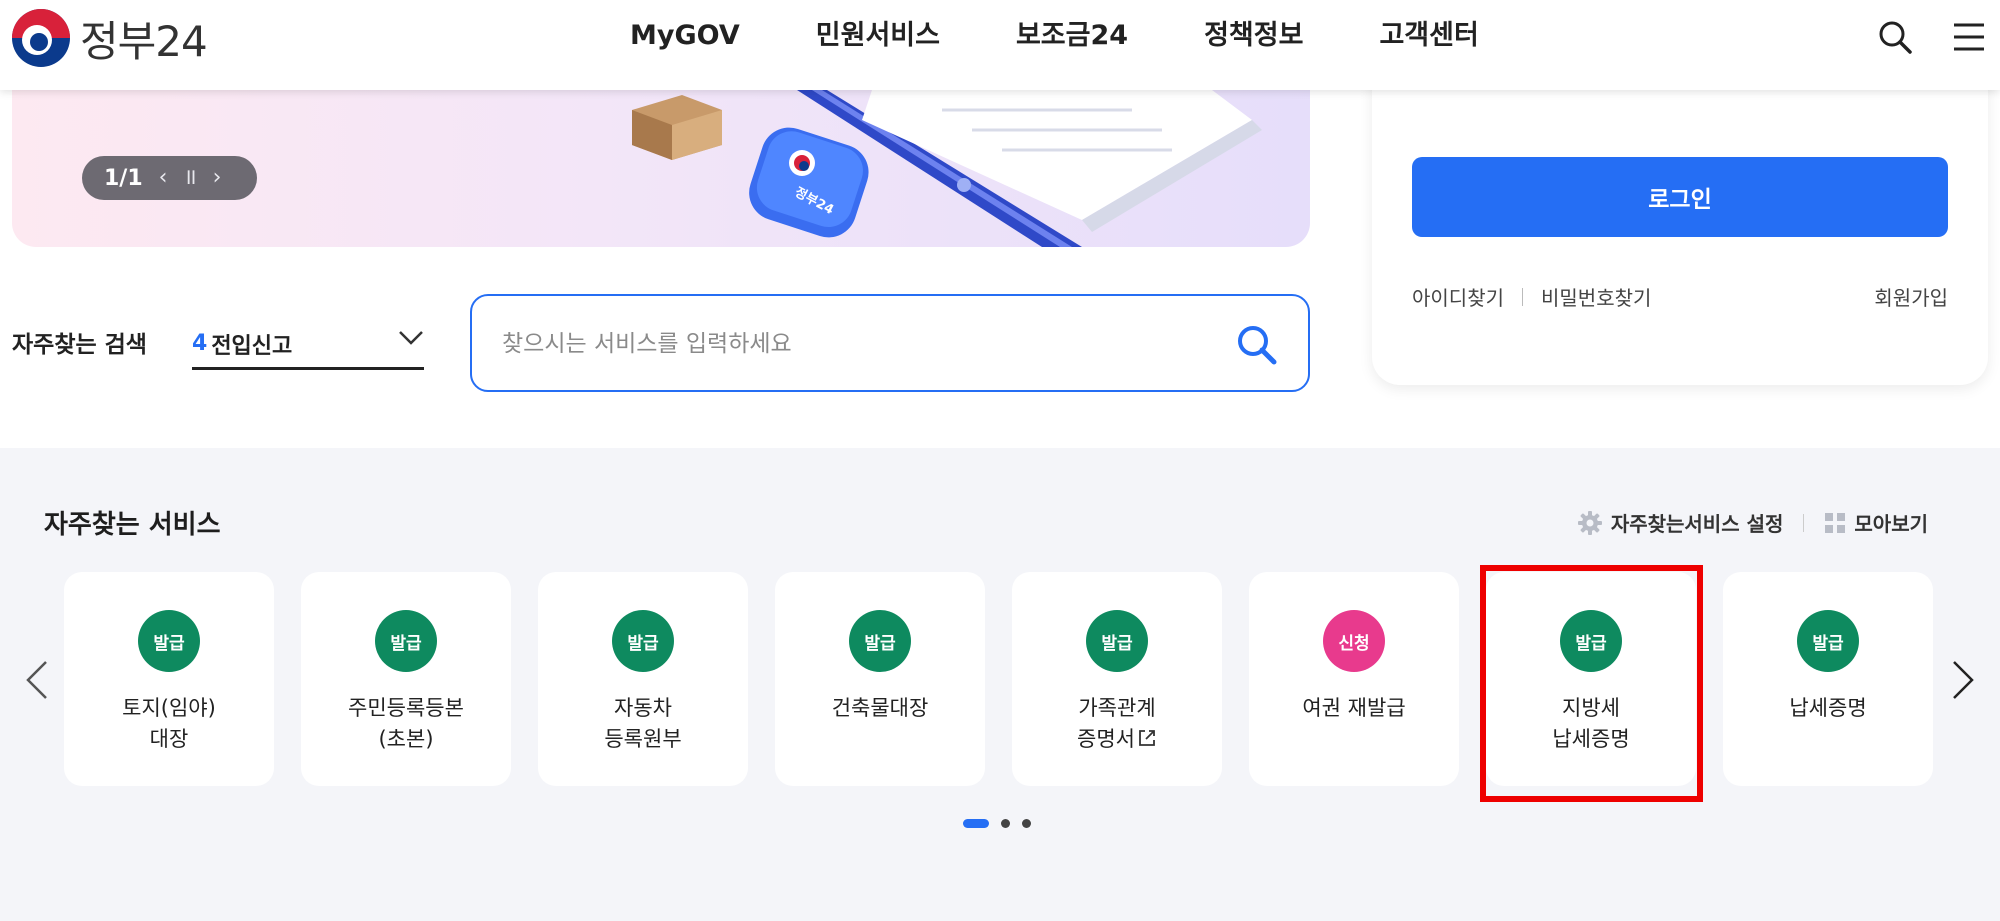 The width and height of the screenshot is (2000, 921). Describe the element at coordinates (132, 525) in the screenshot. I see `frequent-services-title: 자주찾는 서비스` at that location.